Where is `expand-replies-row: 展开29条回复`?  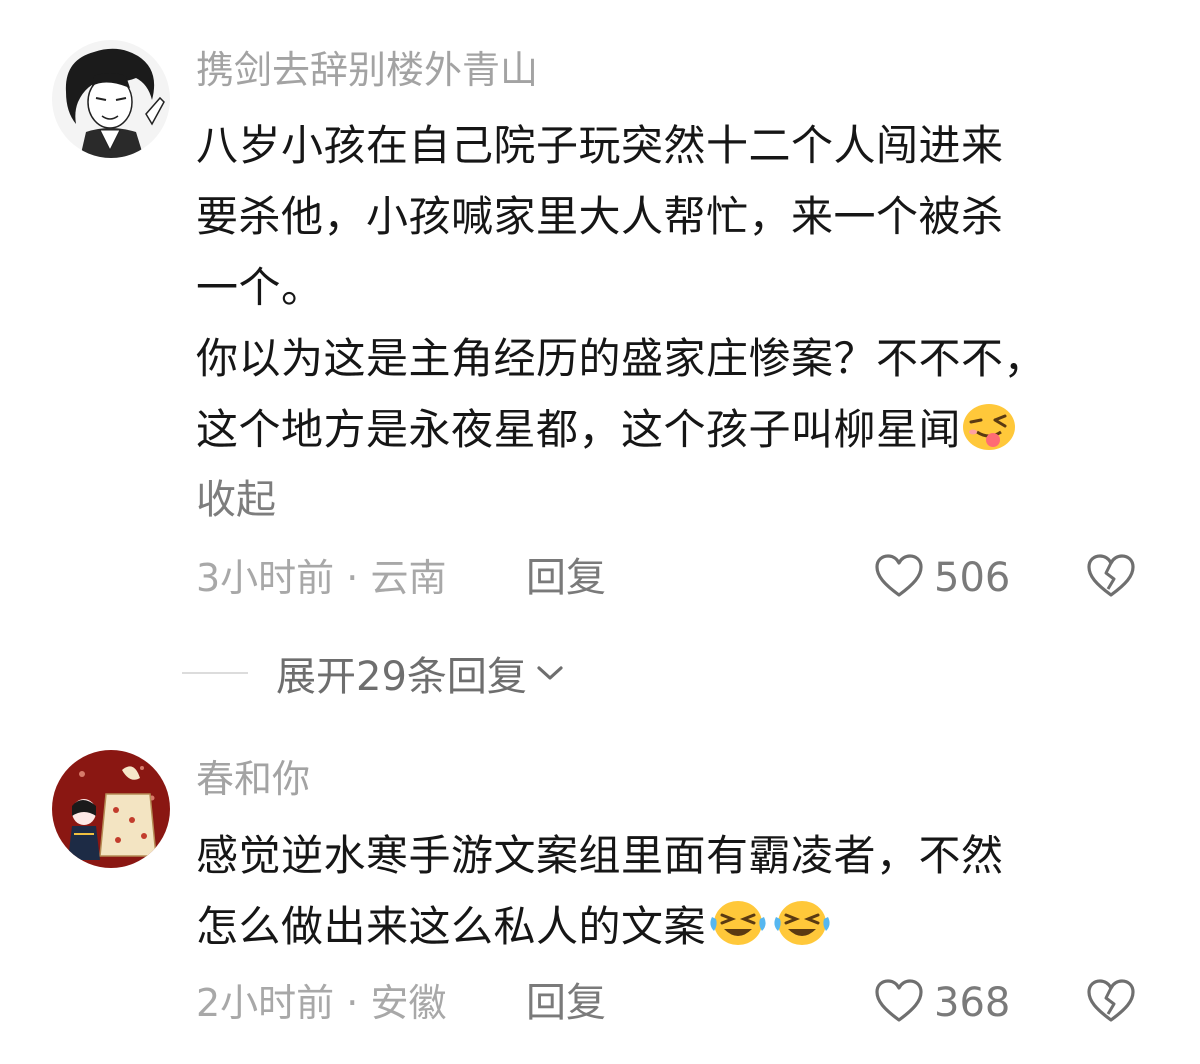 expand-replies-row: 展开29条回复 is located at coordinates (373, 674).